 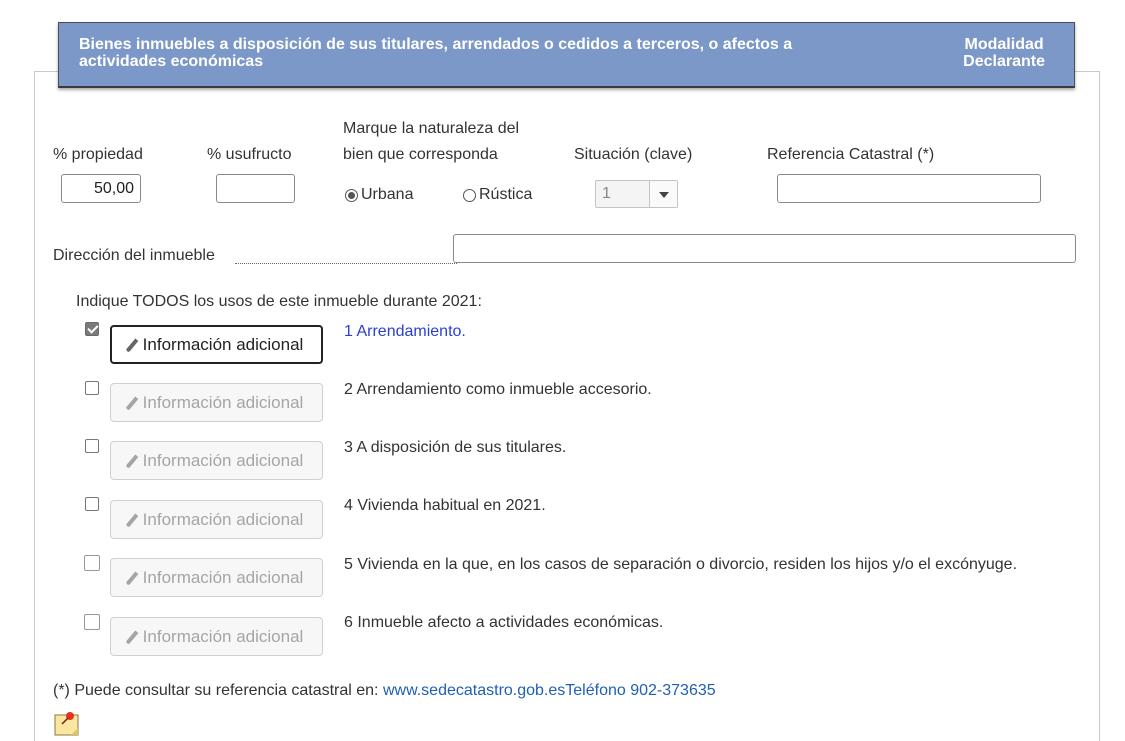 What do you see at coordinates (445, 505) in the screenshot?
I see `uso-4-label: 4 Vivienda habitual en 2021.` at bounding box center [445, 505].